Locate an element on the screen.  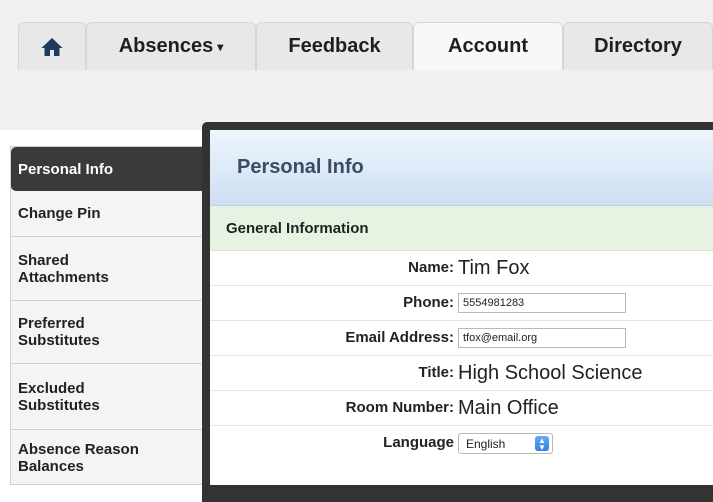
tab-directory-label: Directory is located at coordinates (638, 46).